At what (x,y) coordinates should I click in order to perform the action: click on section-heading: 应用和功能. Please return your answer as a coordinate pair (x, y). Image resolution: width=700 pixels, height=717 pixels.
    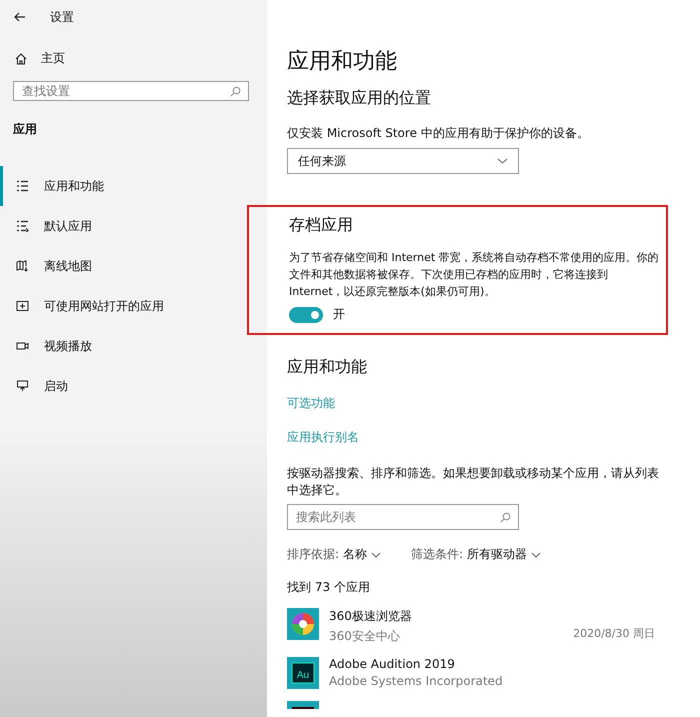
    Looking at the image, I should click on (327, 367).